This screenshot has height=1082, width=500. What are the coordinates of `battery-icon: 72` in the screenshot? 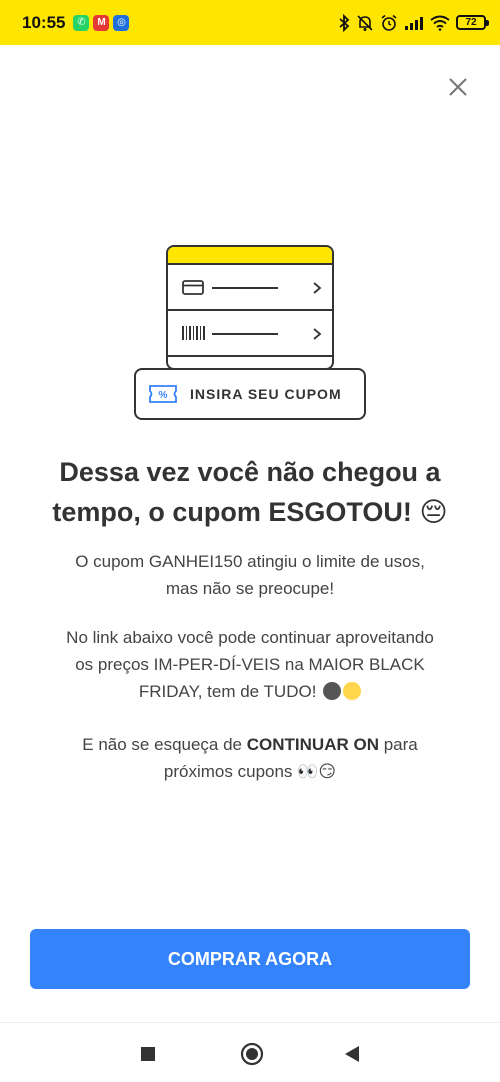 It's located at (472, 22).